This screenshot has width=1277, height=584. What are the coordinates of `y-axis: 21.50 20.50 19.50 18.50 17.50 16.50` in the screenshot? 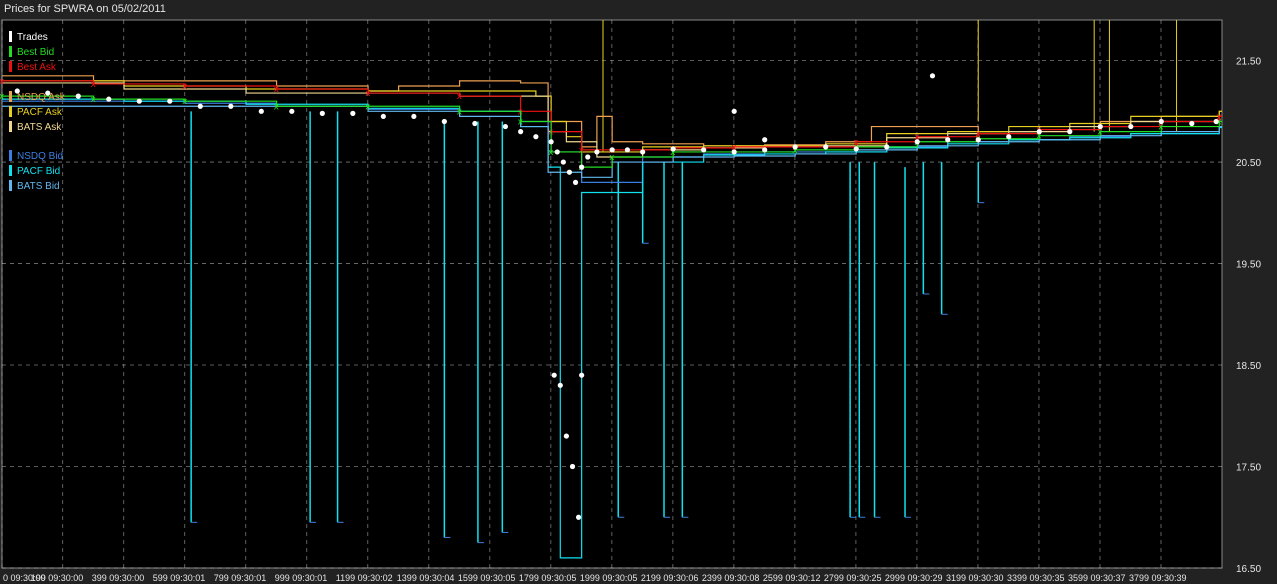 It's located at (1248, 316).